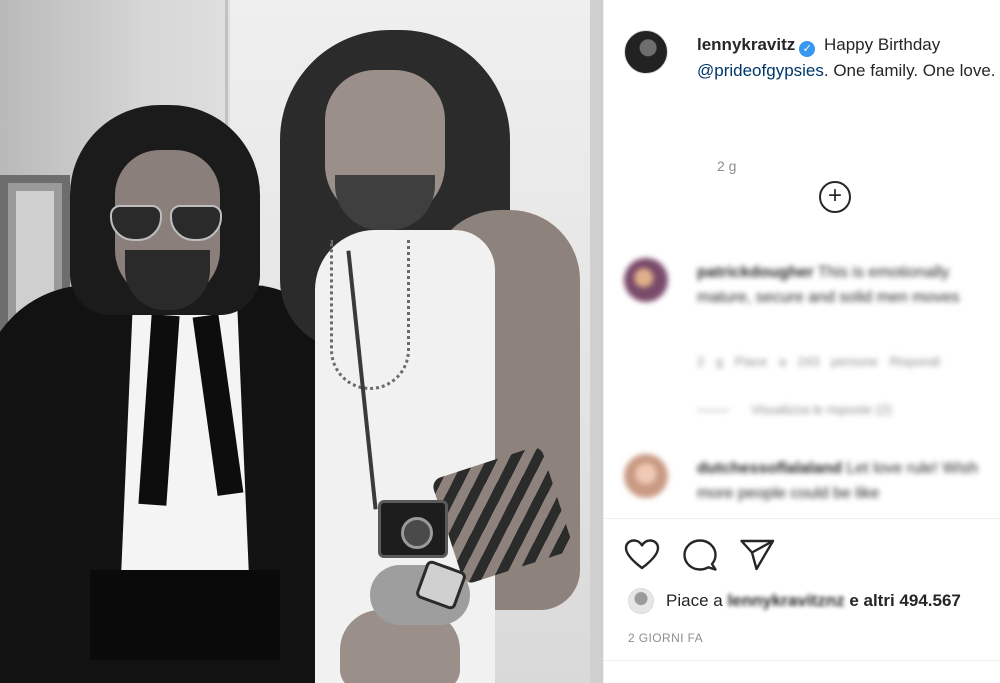  I want to click on author-avatar, so click(646, 52).